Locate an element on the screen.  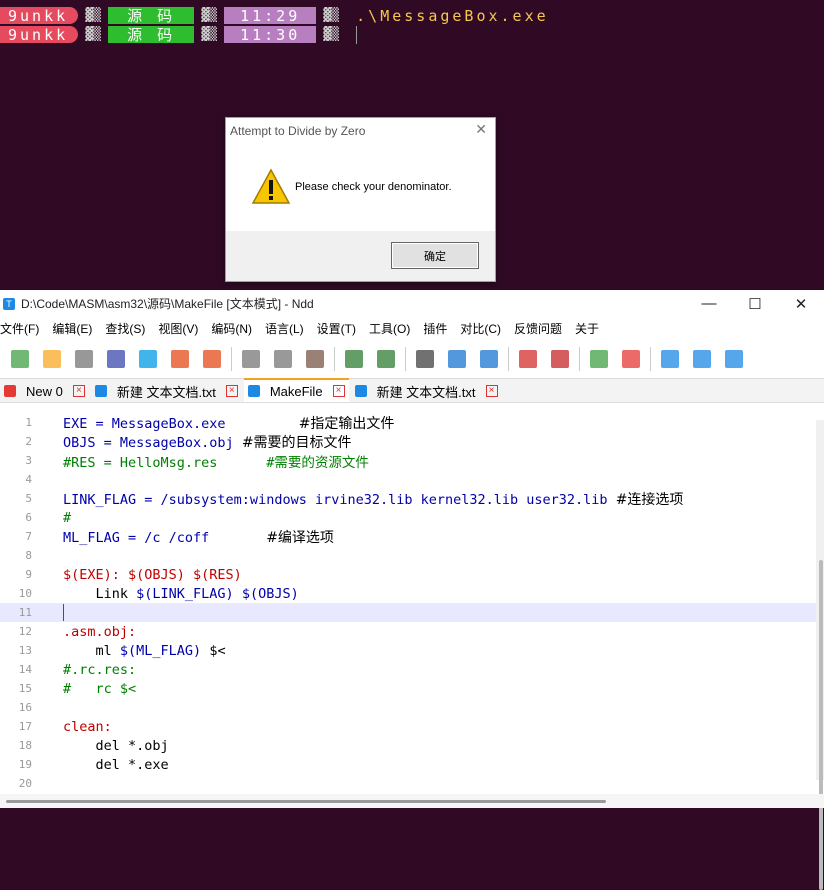
horizontal-scrollbar is located at coordinates (412, 801).